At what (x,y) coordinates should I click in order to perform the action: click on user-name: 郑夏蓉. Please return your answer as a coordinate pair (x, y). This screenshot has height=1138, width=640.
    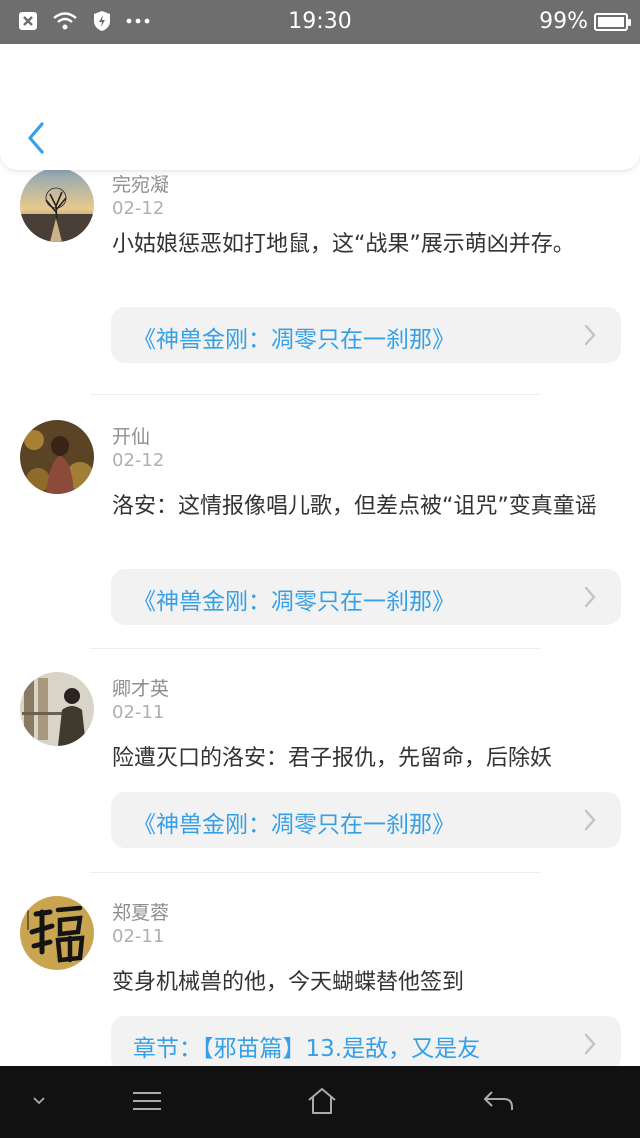
    Looking at the image, I should click on (140, 911).